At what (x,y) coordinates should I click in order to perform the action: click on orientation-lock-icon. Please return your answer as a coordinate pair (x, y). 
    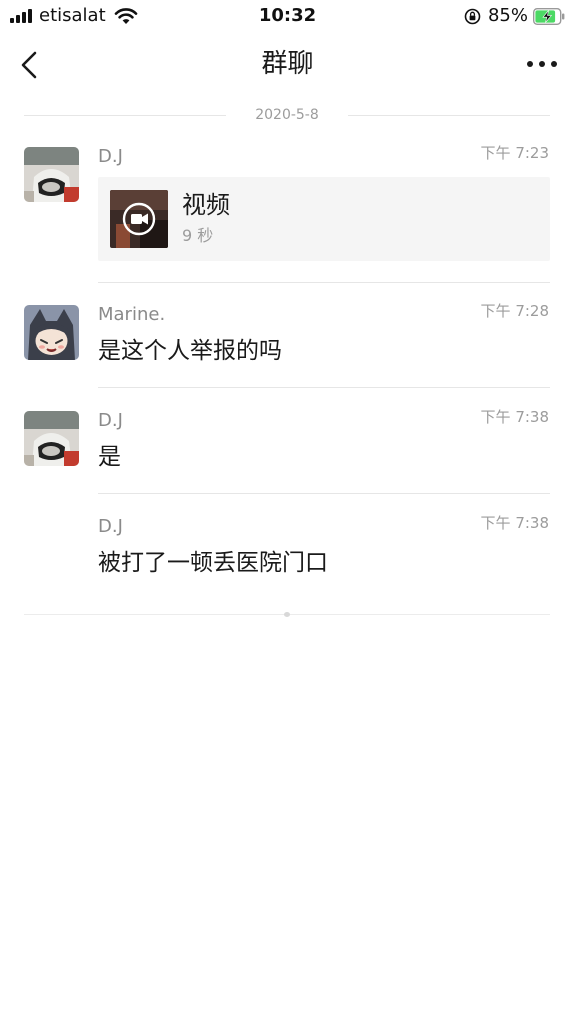
    Looking at the image, I should click on (472, 16).